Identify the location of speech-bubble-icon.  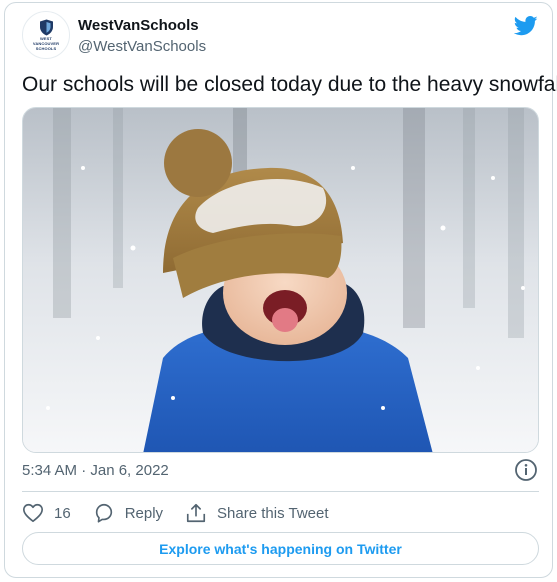
(103, 513).